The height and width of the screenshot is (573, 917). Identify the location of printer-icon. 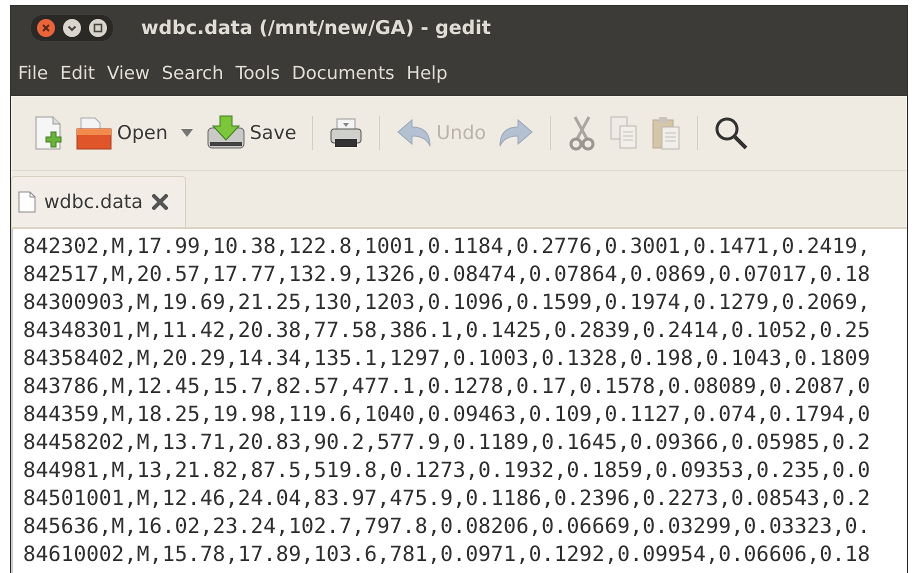
(346, 133).